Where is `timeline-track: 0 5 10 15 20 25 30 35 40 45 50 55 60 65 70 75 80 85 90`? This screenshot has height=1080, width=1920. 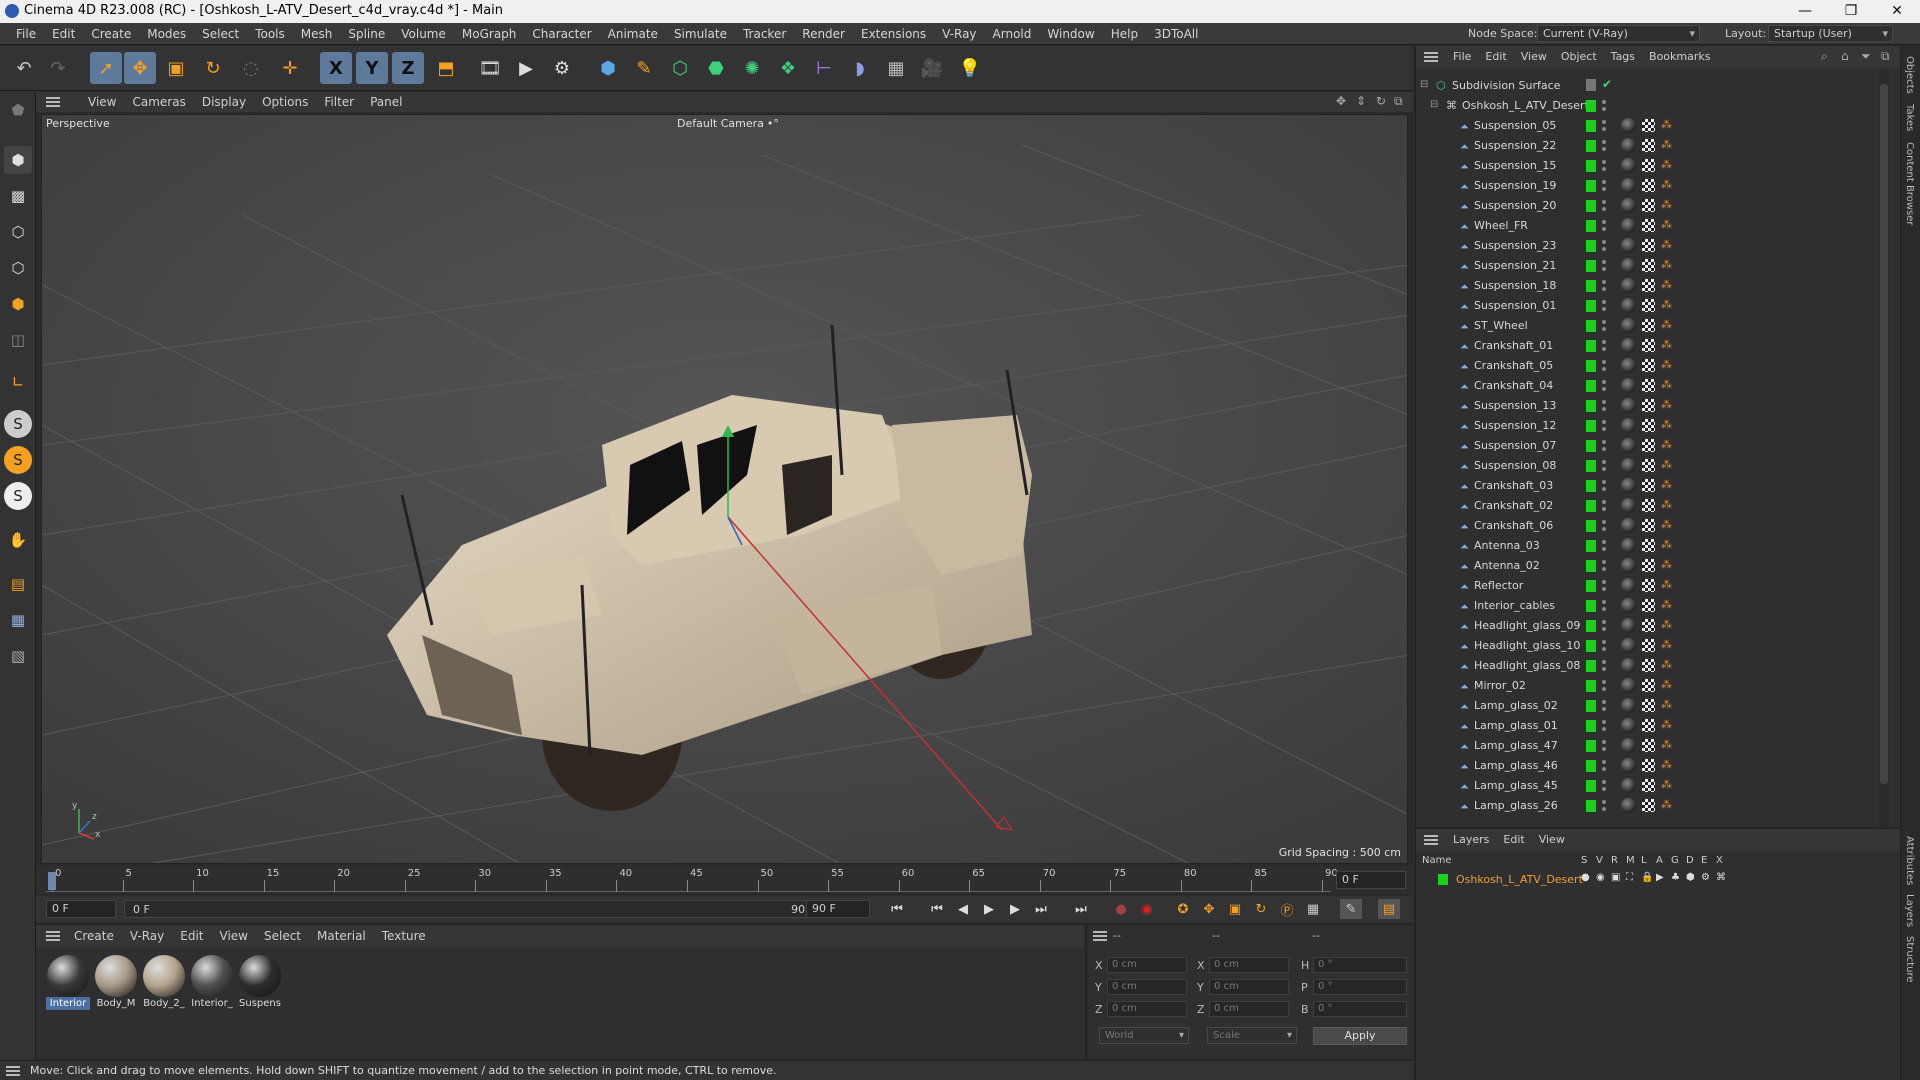
timeline-track: 0 5 10 15 20 25 30 35 40 45 50 55 60 65 70 75 80 85 90 is located at coordinates (692, 880).